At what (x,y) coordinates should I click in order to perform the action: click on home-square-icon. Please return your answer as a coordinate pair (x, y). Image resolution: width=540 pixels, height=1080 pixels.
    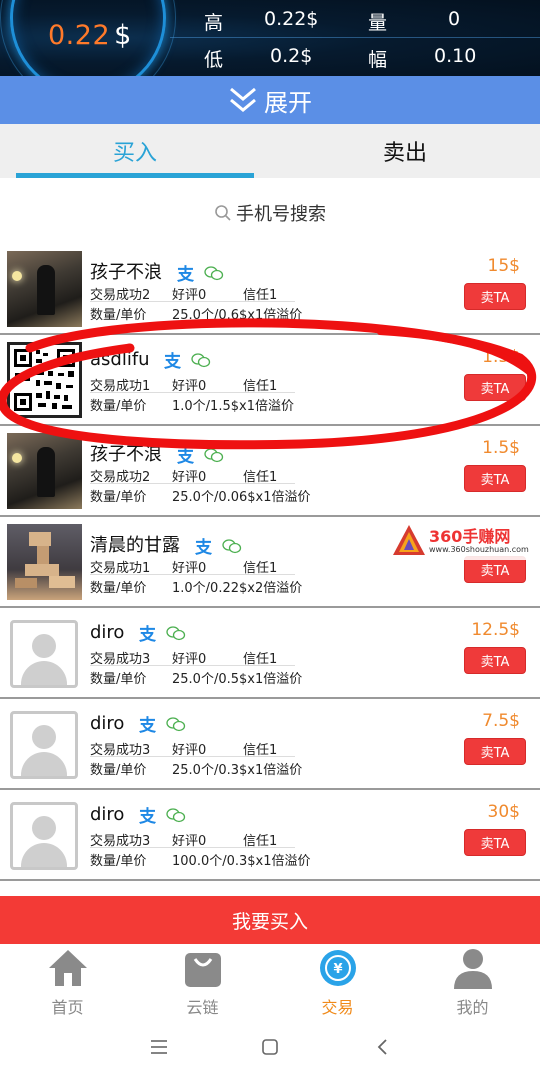
    Looking at the image, I should click on (270, 1047).